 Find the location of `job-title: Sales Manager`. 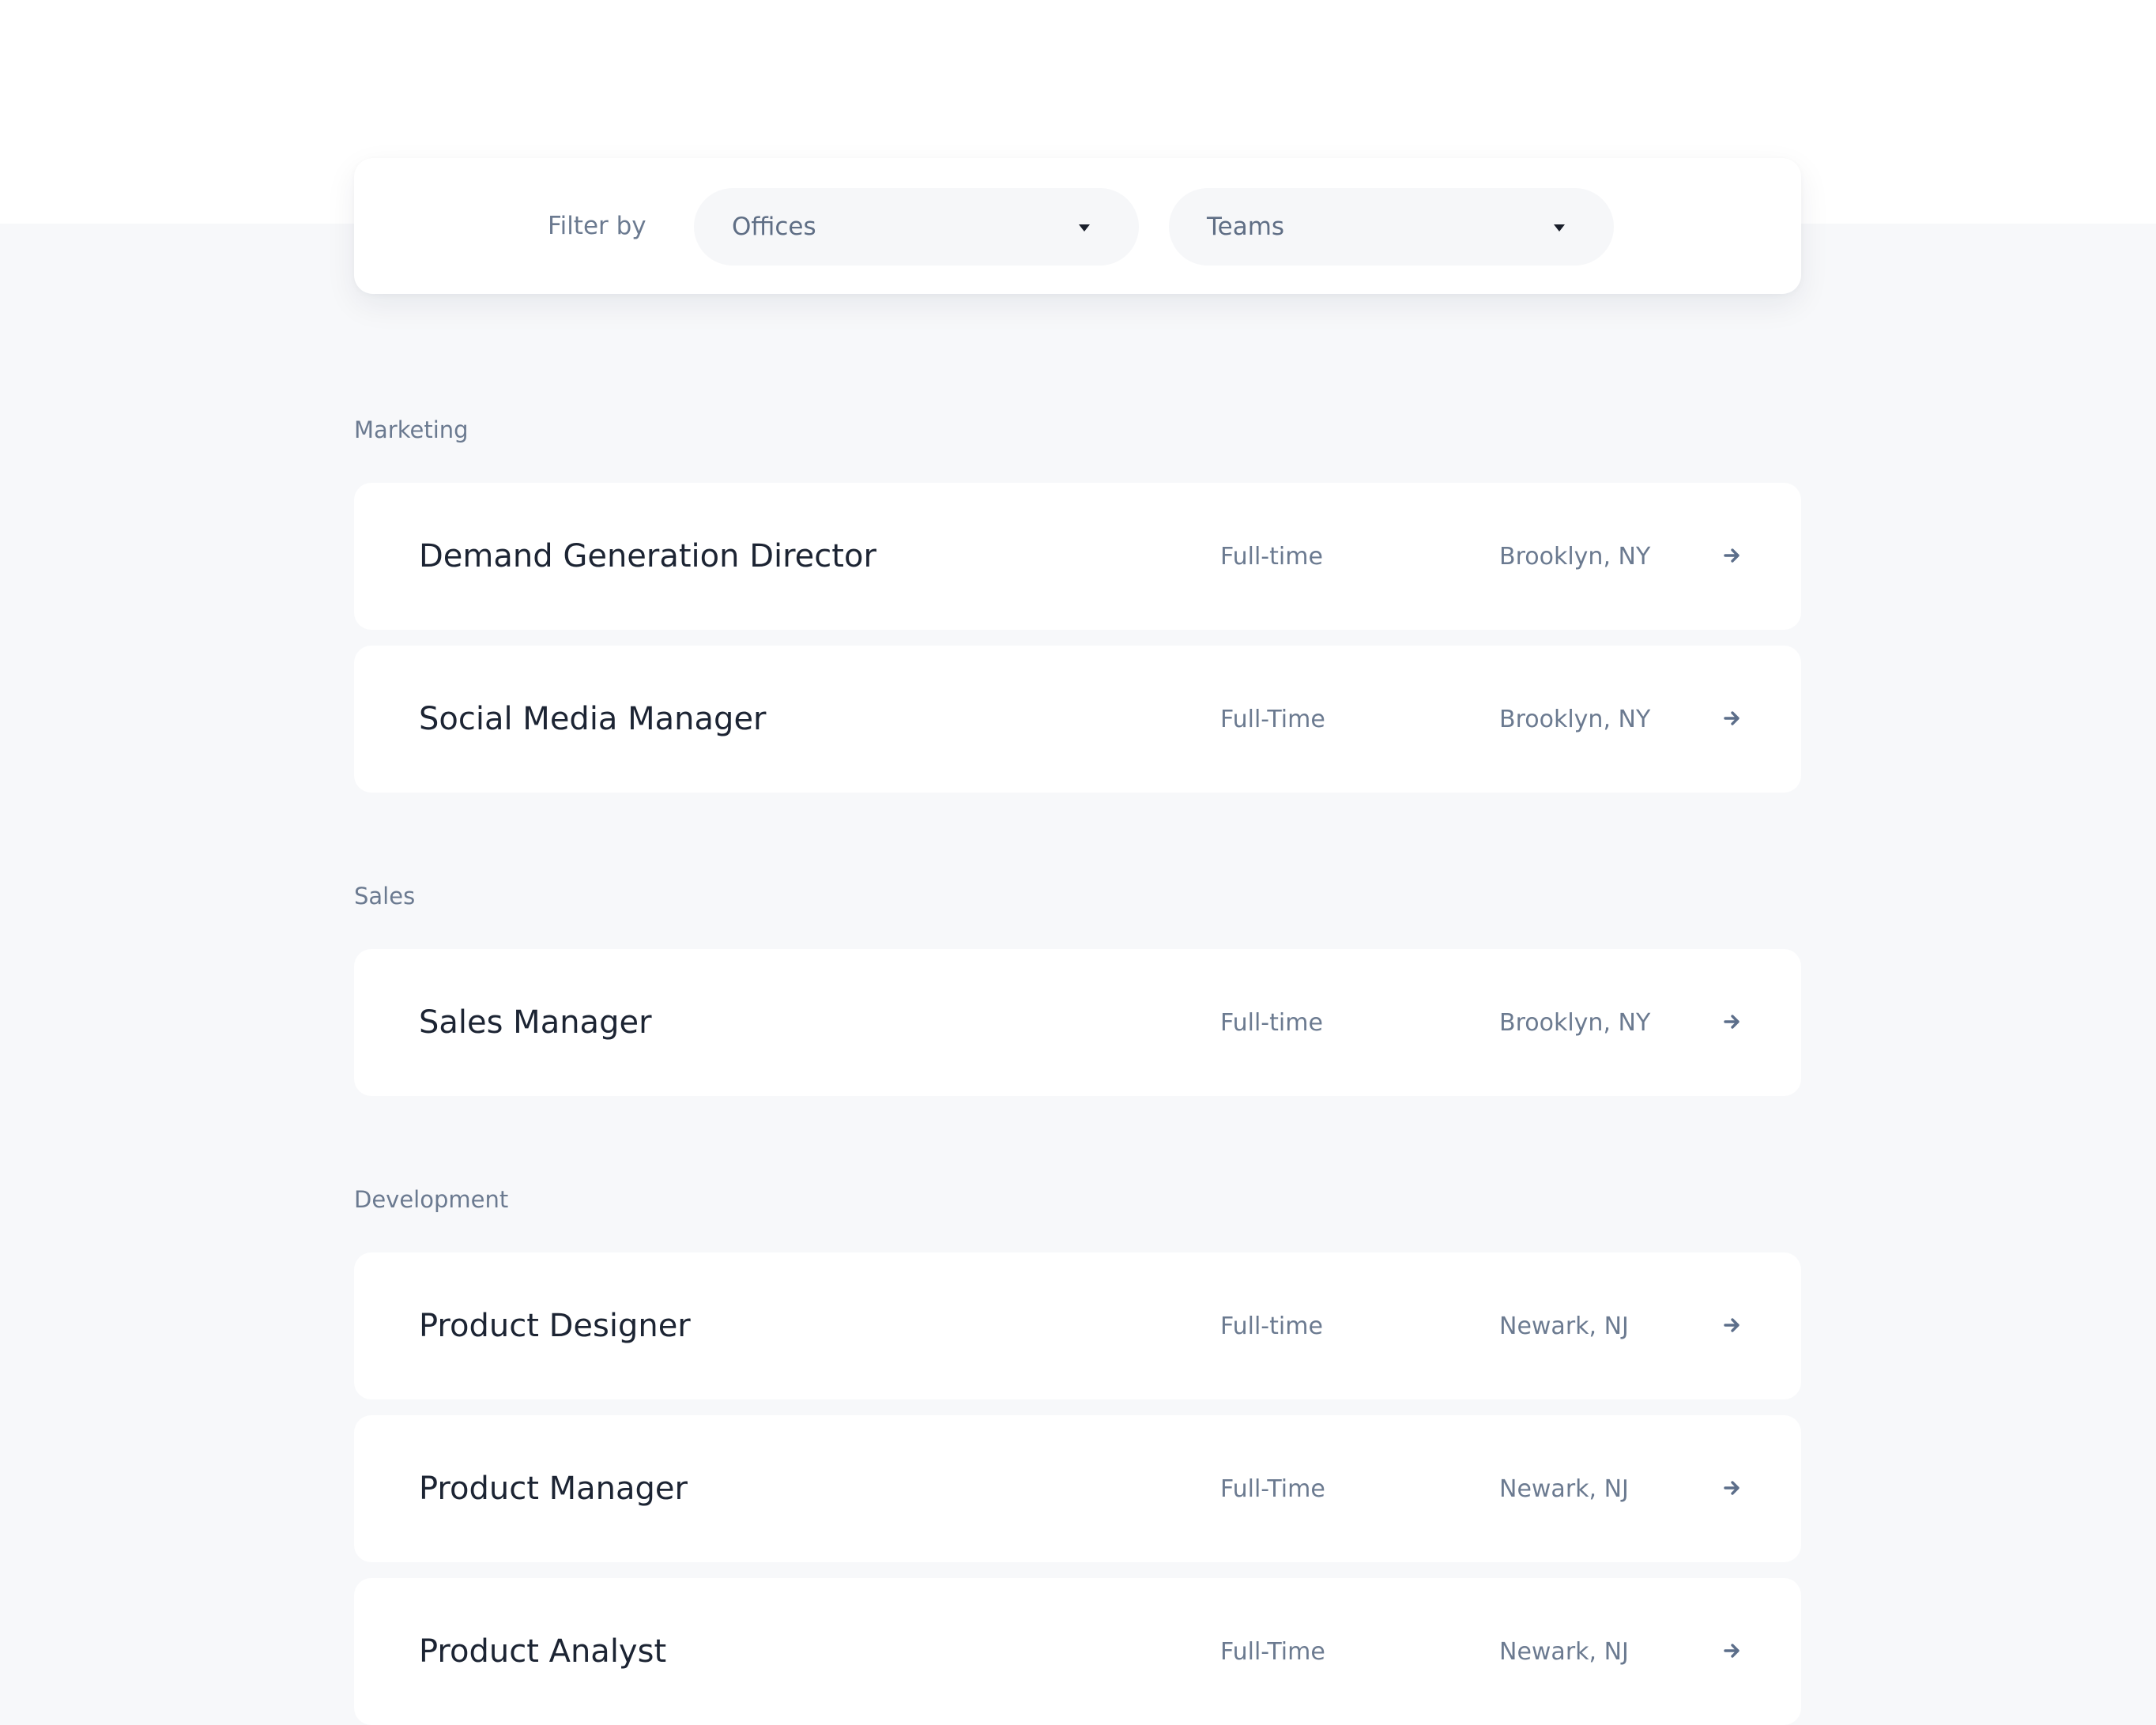

job-title: Sales Manager is located at coordinates (535, 1022).